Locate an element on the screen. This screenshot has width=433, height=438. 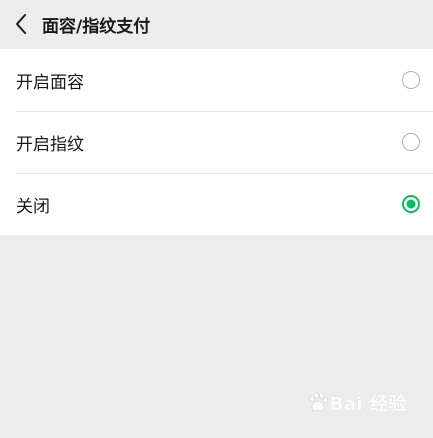
radio-enable-fingerprint is located at coordinates (411, 142).